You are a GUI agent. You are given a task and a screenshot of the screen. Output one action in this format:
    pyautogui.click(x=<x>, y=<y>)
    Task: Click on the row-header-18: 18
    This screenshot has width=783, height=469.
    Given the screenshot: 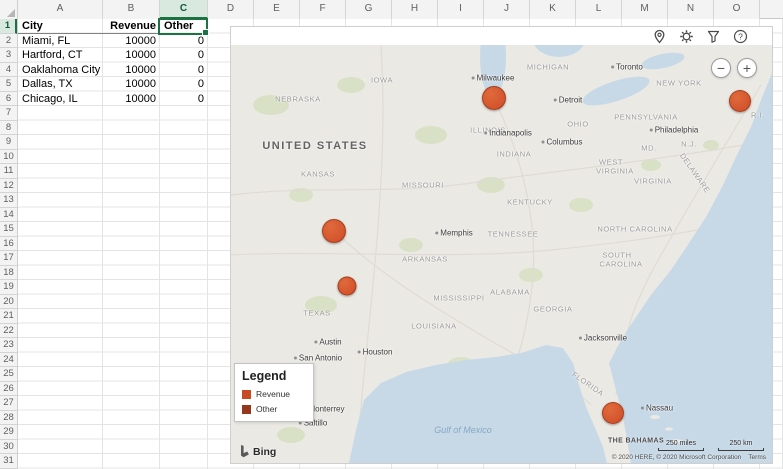 What is the action you would take?
    pyautogui.click(x=8, y=273)
    